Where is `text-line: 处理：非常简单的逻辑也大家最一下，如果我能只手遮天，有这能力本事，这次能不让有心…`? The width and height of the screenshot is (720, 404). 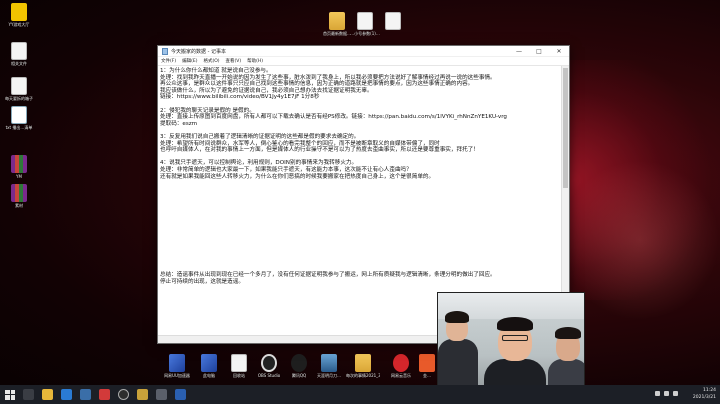 text-line: 处理：非常简单的逻辑也大家最一下，如果我能只手遮天，有这能力本事，这次能不让有心… is located at coordinates (286, 169).